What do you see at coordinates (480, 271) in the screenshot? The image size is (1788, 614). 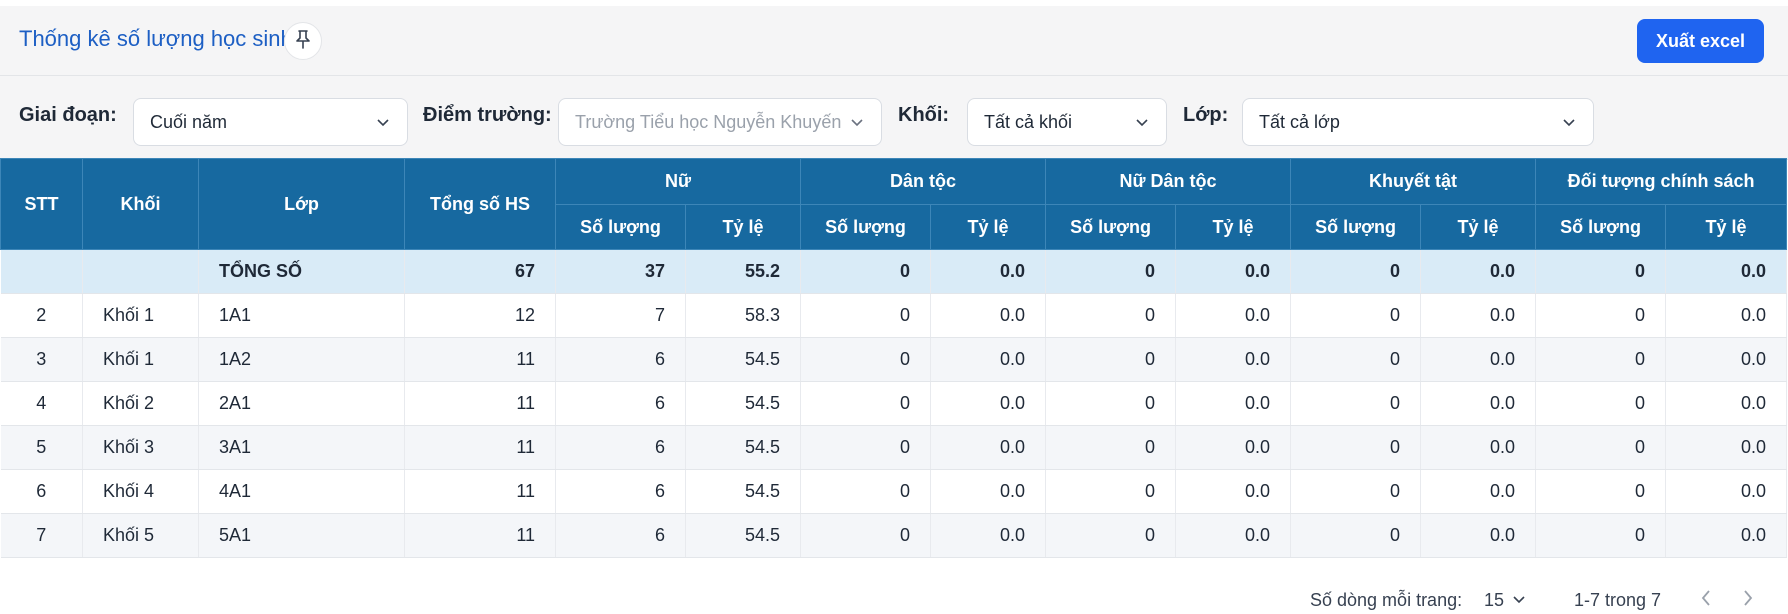 I see `total-count: 67` at bounding box center [480, 271].